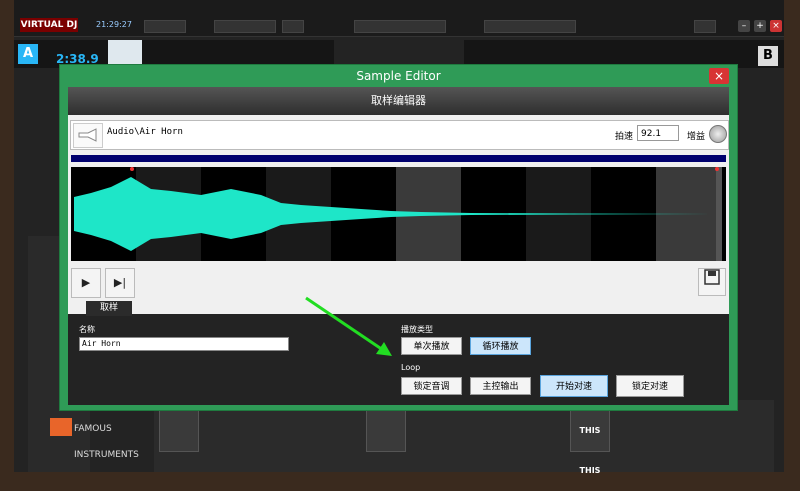 The image size is (800, 491). I want to click on play-type-label: 播放类型, so click(417, 329).